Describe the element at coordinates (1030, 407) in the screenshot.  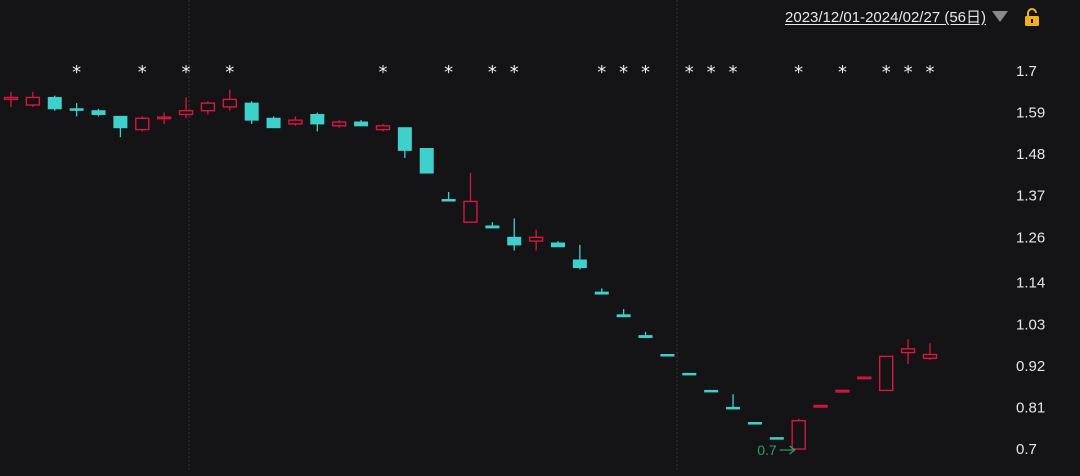
I see `y-tick-label: 0.81` at that location.